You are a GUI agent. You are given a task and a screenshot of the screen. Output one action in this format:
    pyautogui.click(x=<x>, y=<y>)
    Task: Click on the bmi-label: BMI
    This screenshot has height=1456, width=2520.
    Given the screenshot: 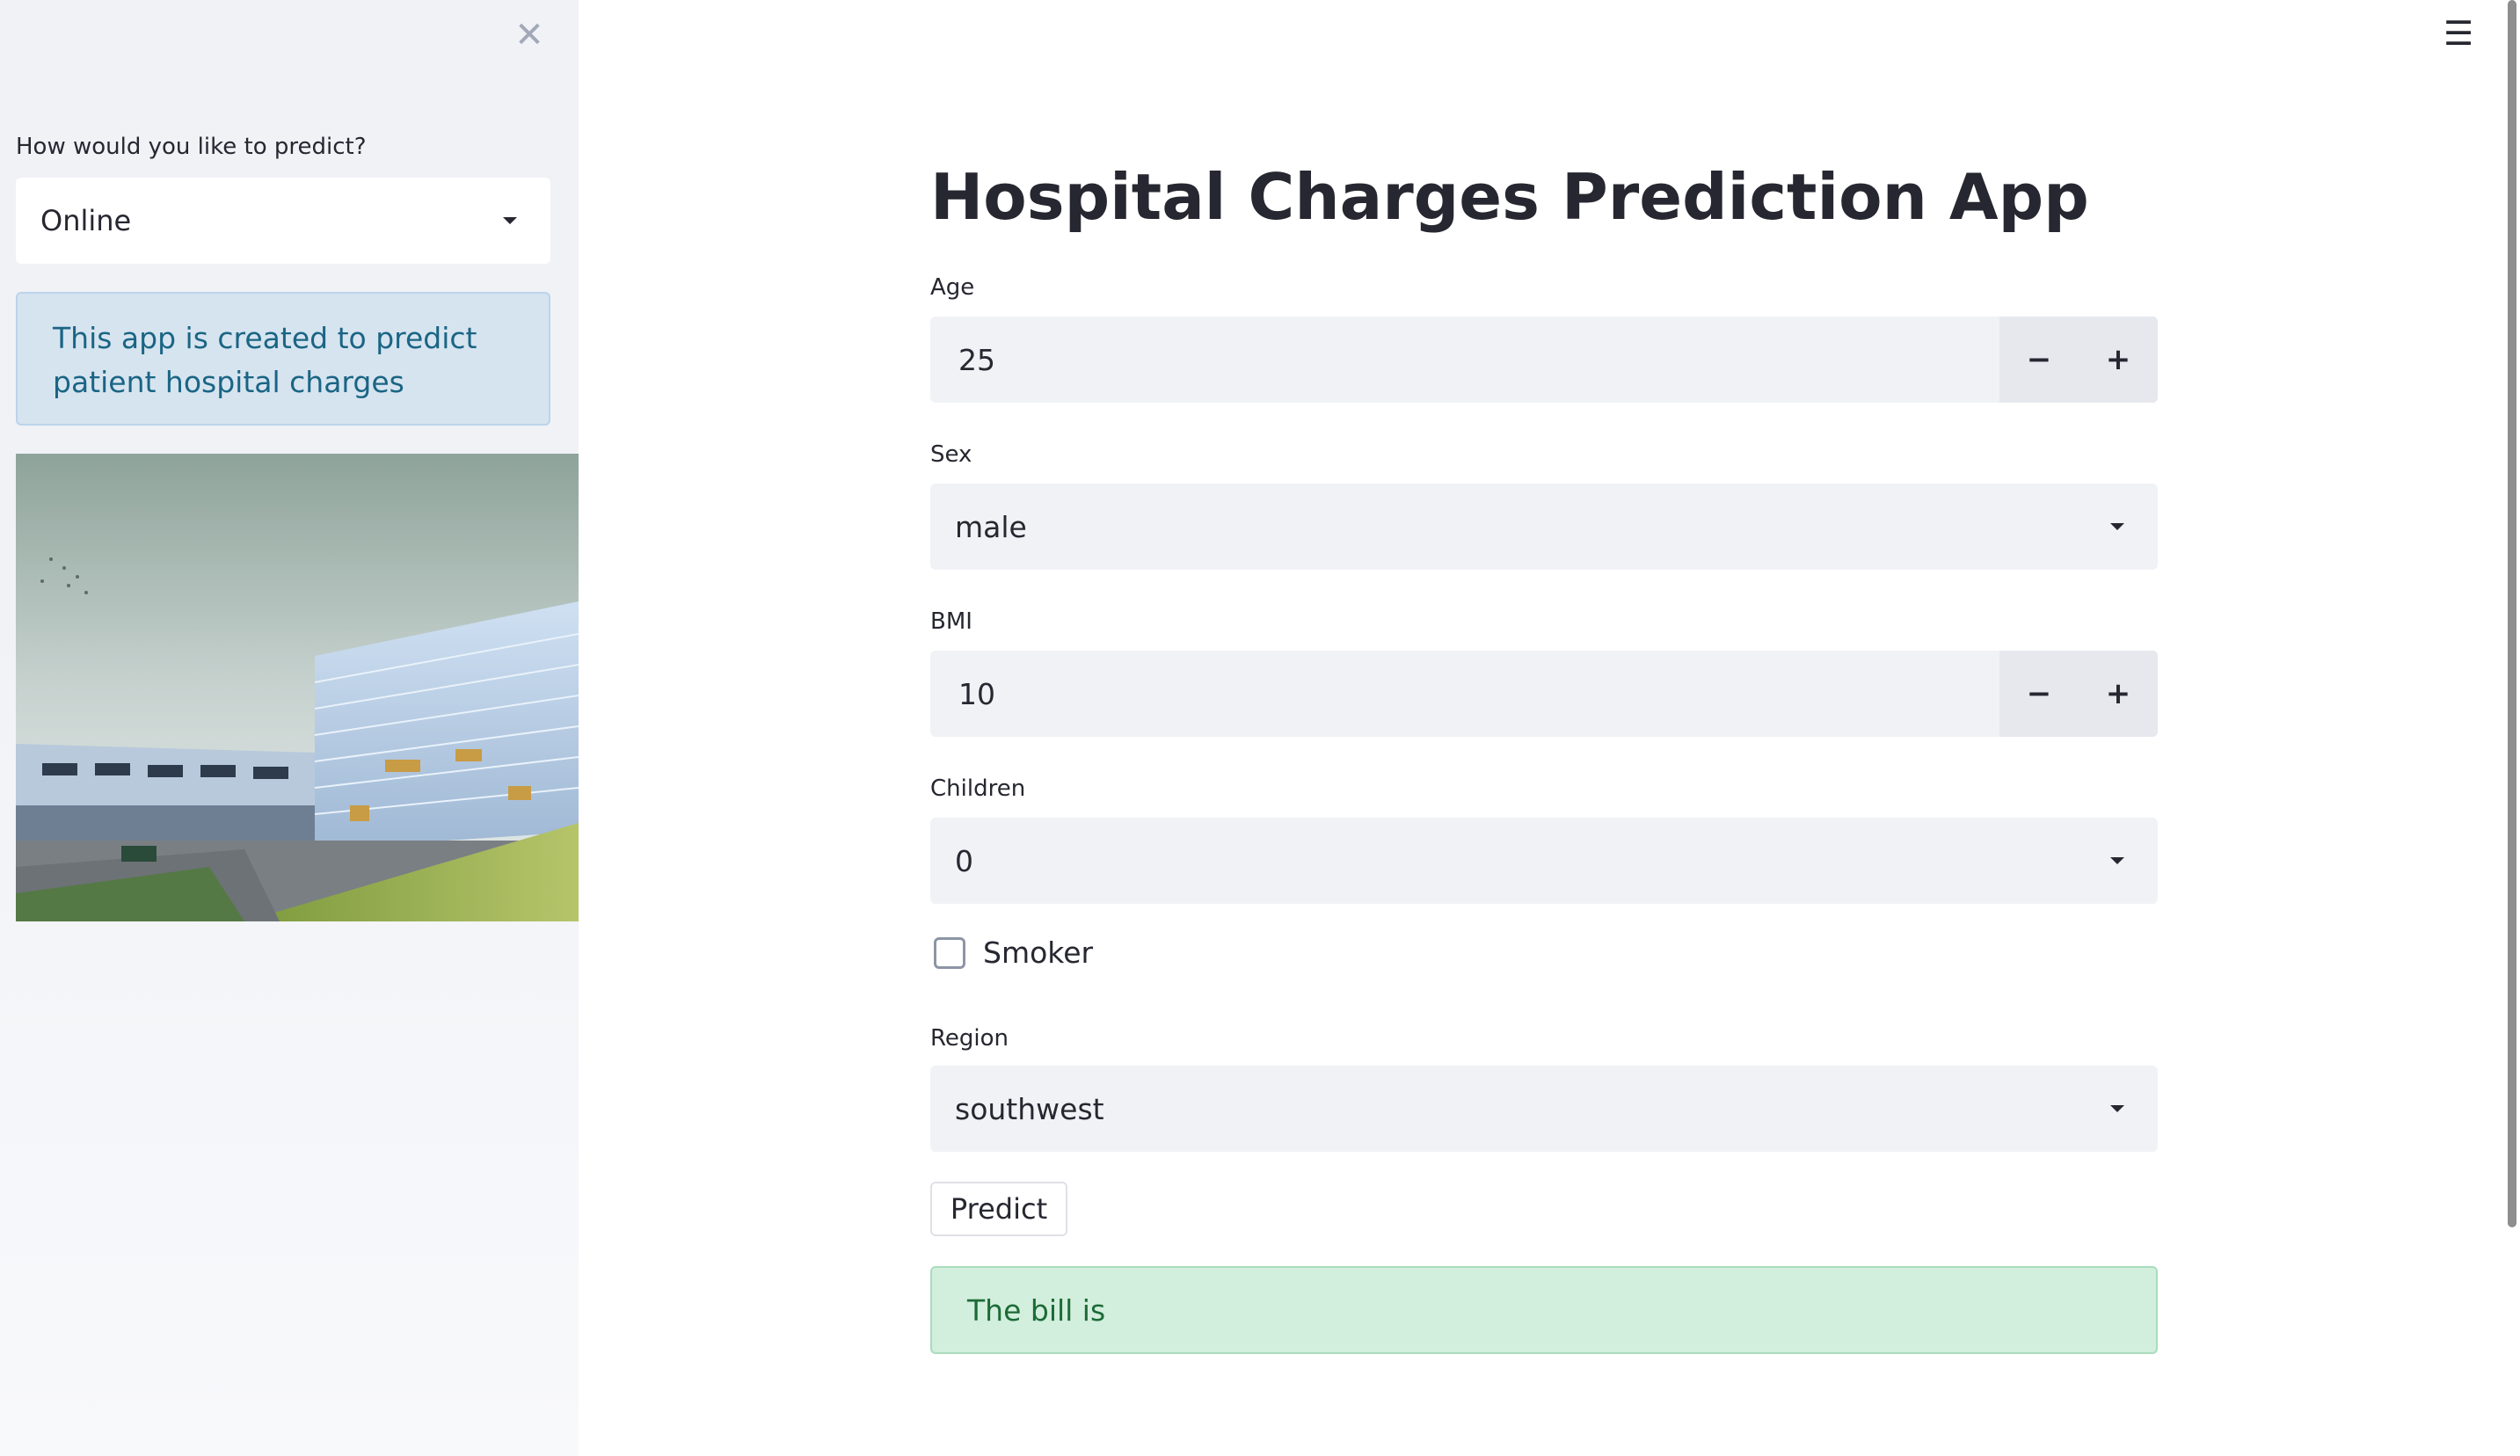 What is the action you would take?
    pyautogui.click(x=951, y=621)
    